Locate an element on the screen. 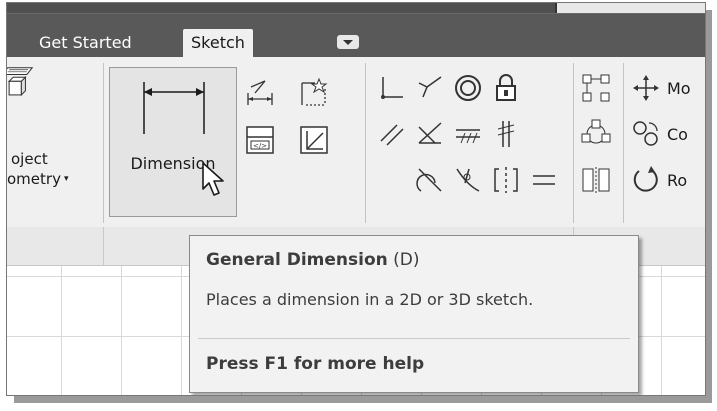 The image size is (717, 411). vertical-constraint-button is located at coordinates (506, 134).